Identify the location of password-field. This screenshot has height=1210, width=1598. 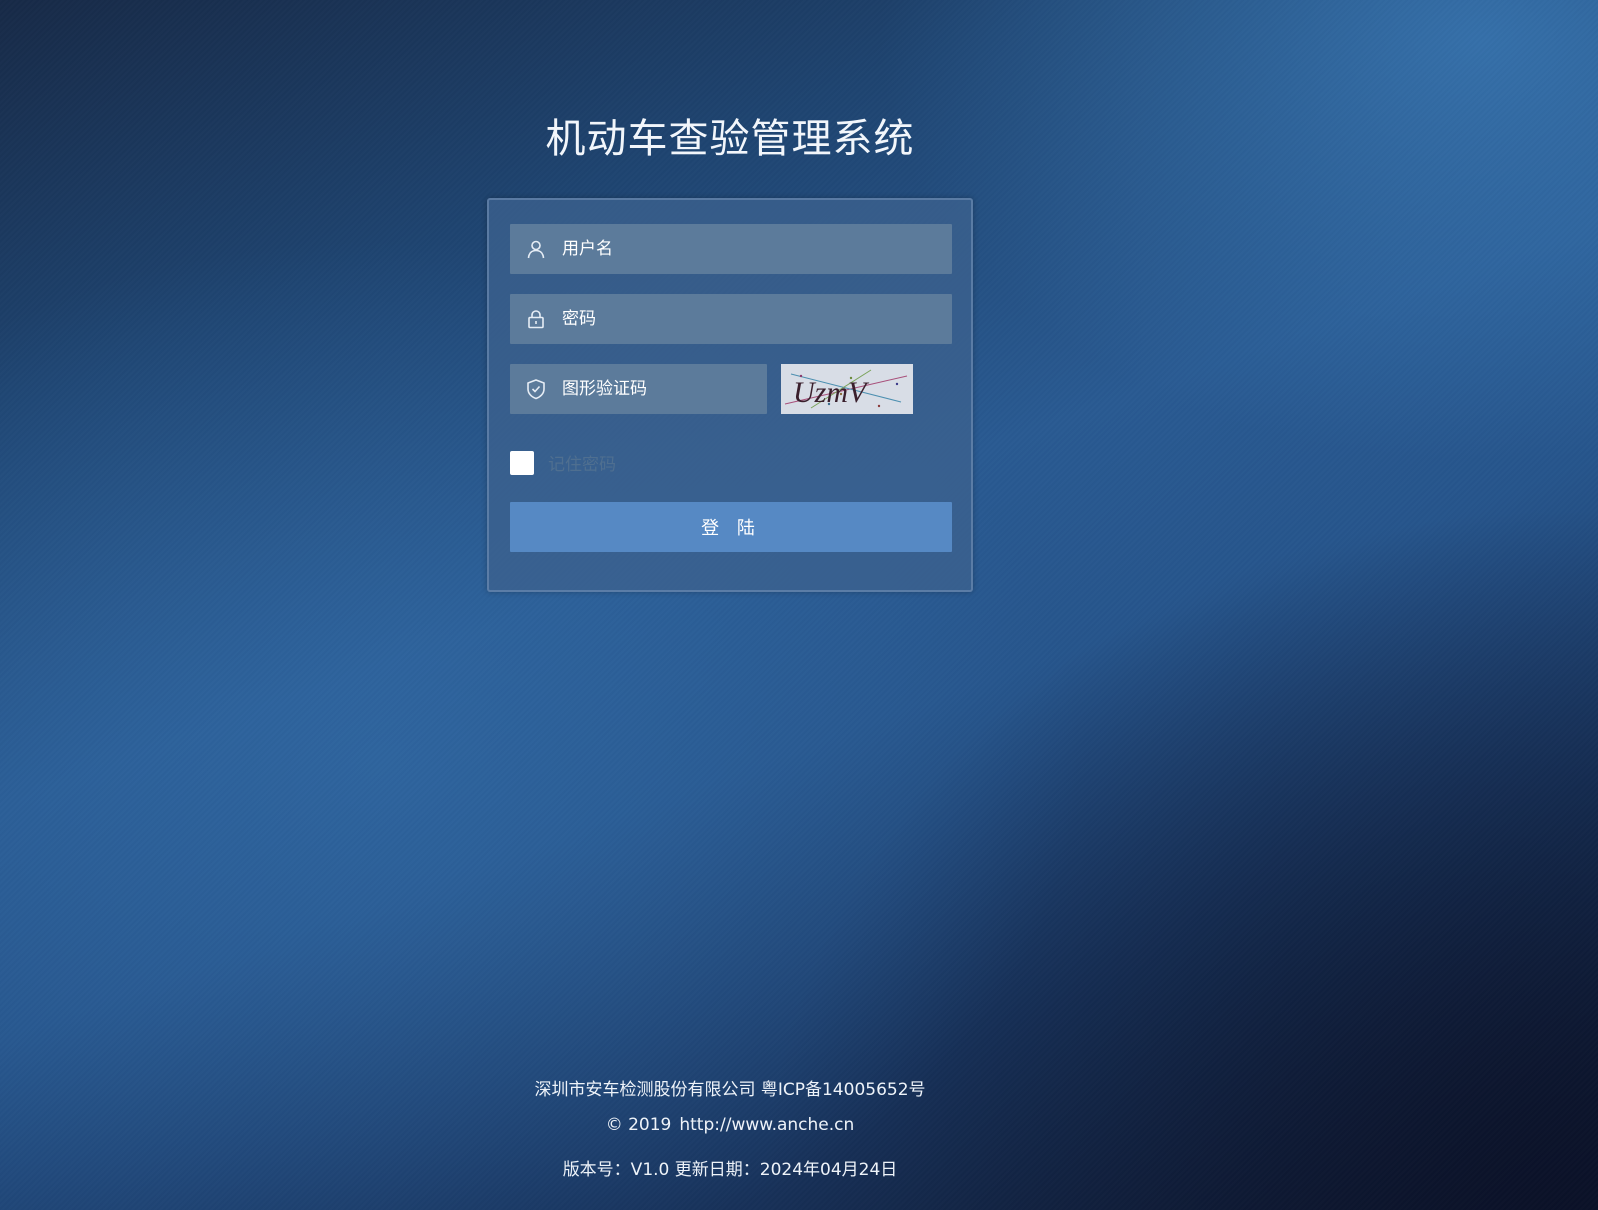
(731, 319).